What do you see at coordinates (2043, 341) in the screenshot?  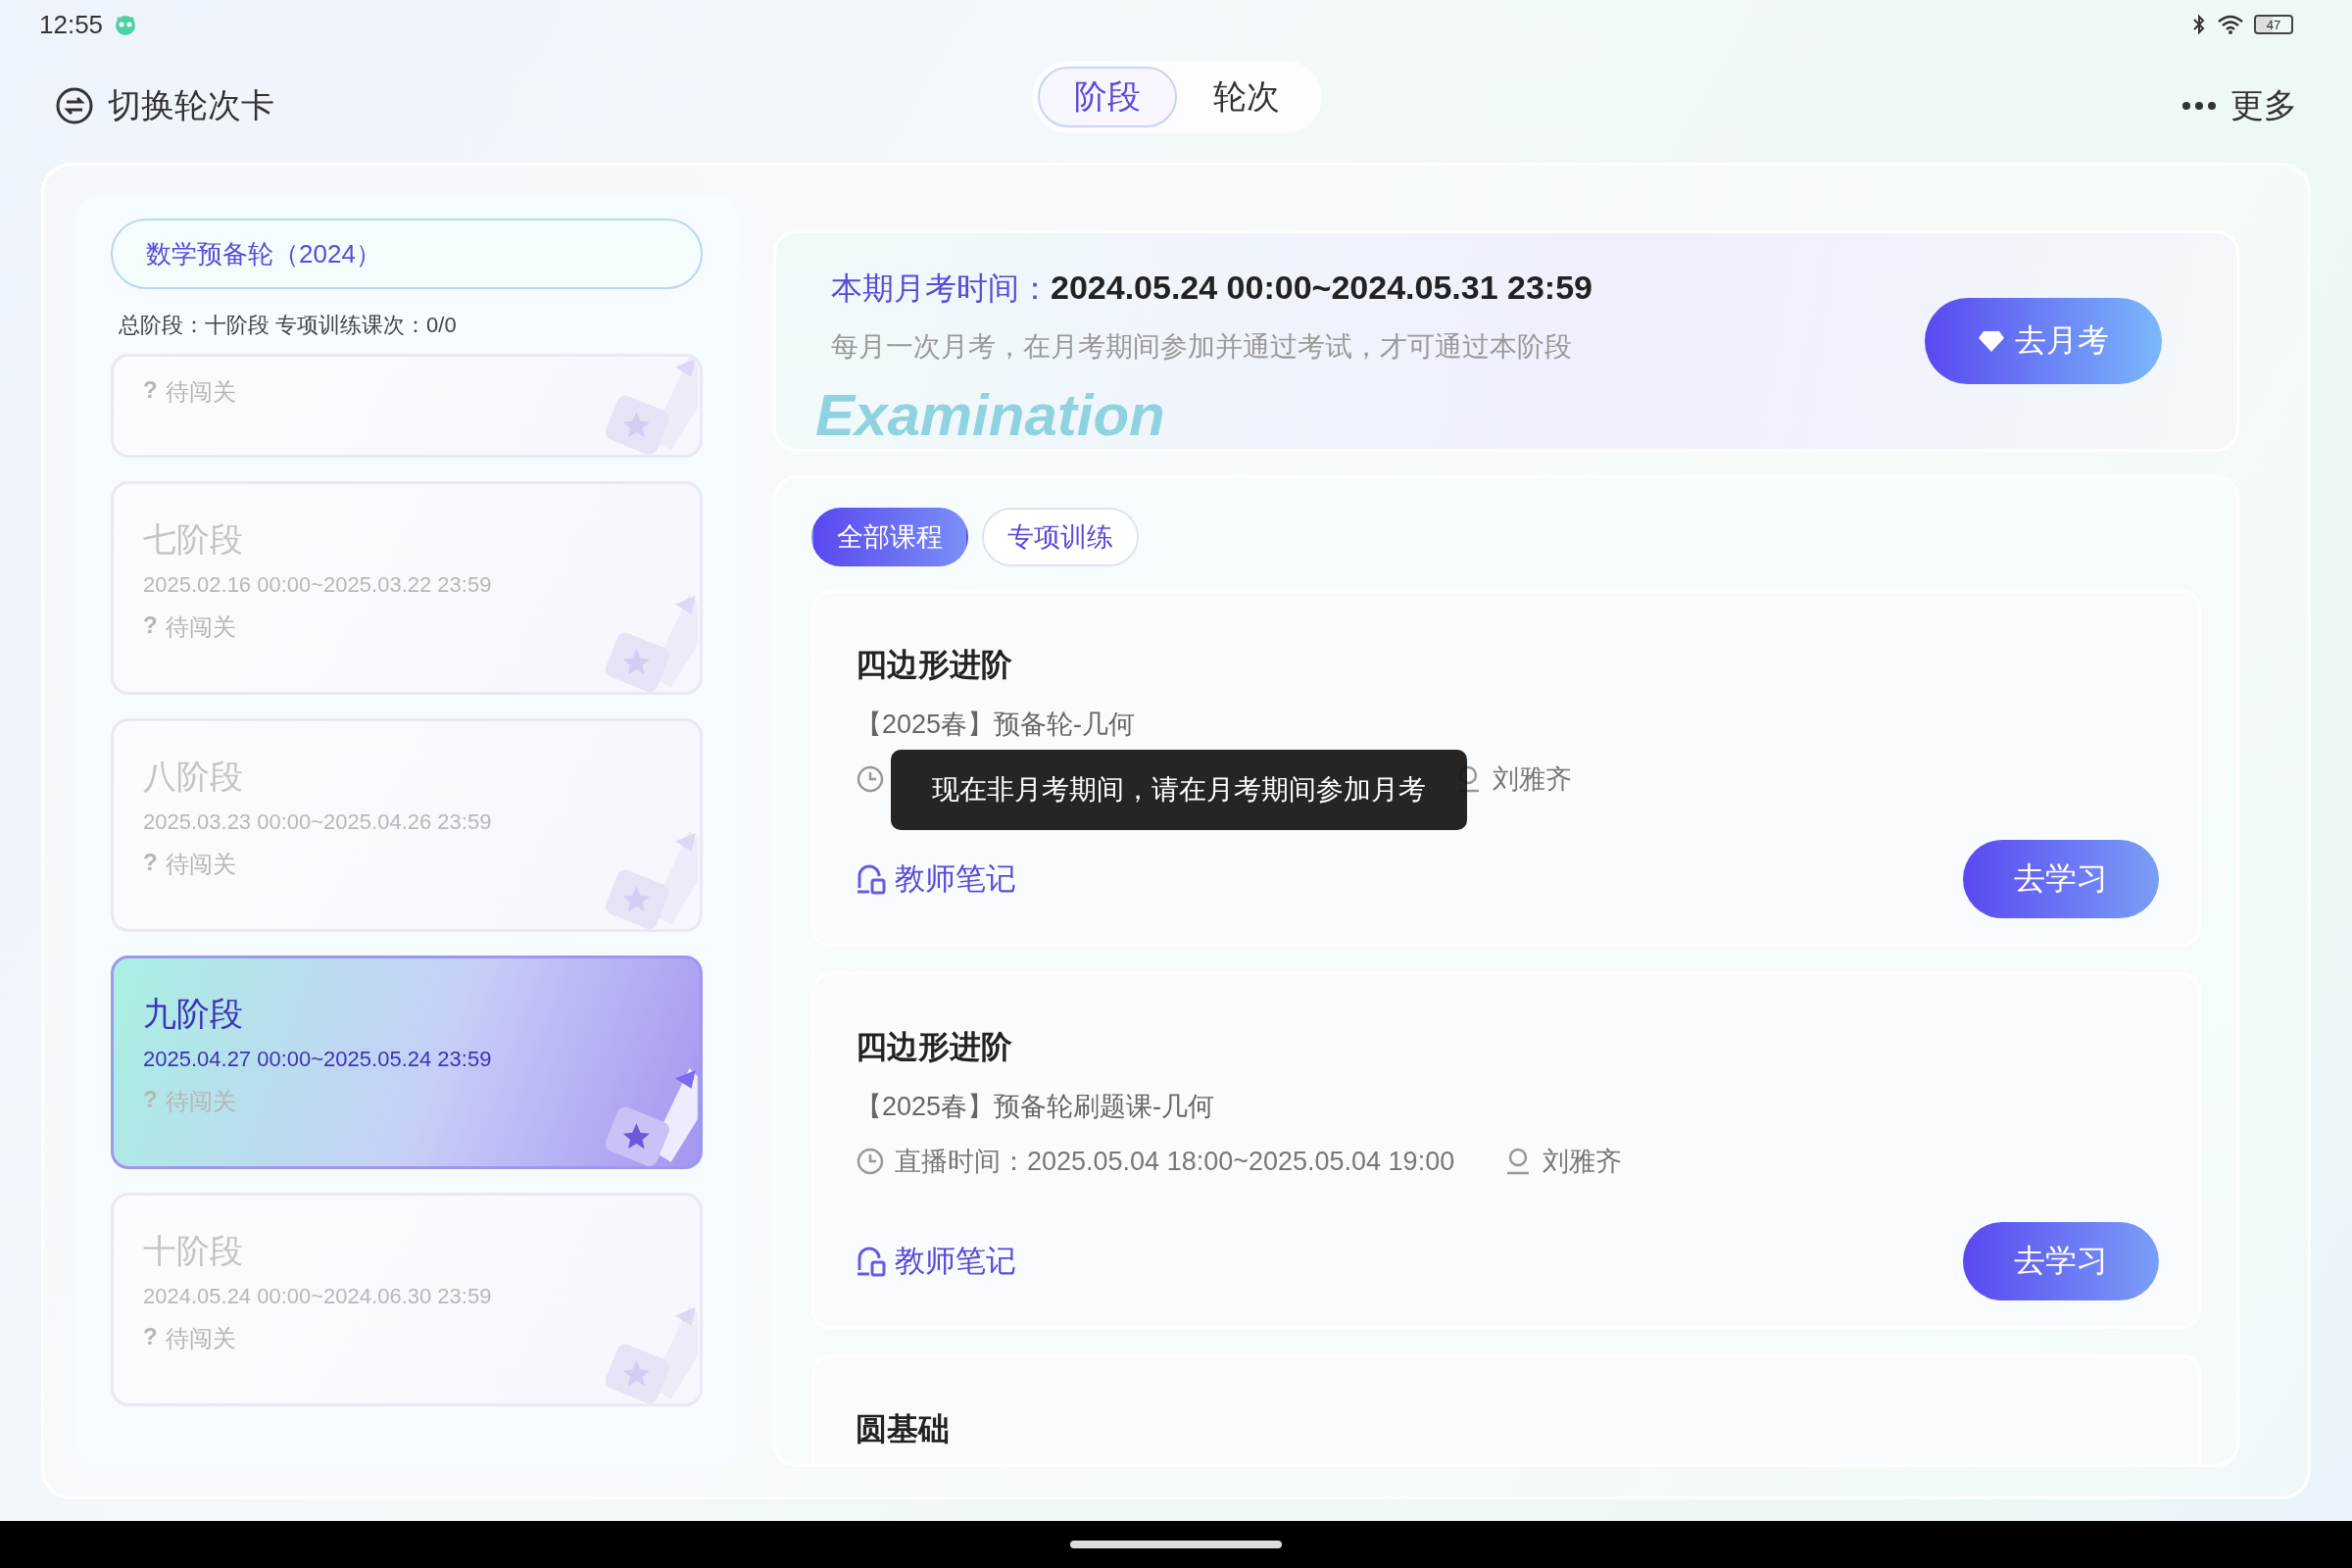 I see `exam-button: 去月考` at bounding box center [2043, 341].